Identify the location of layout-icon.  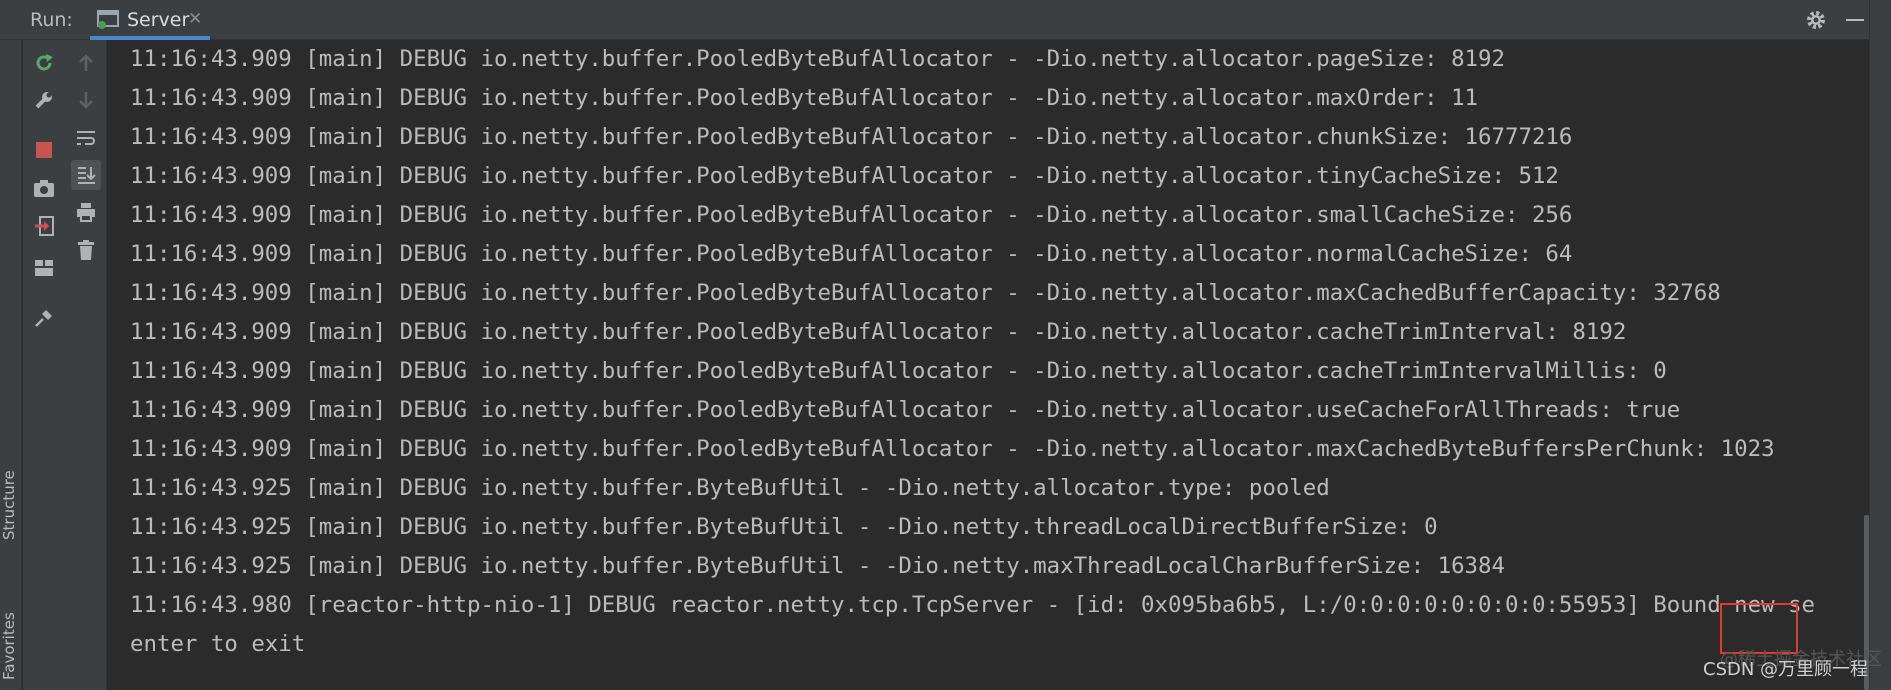
(44, 268).